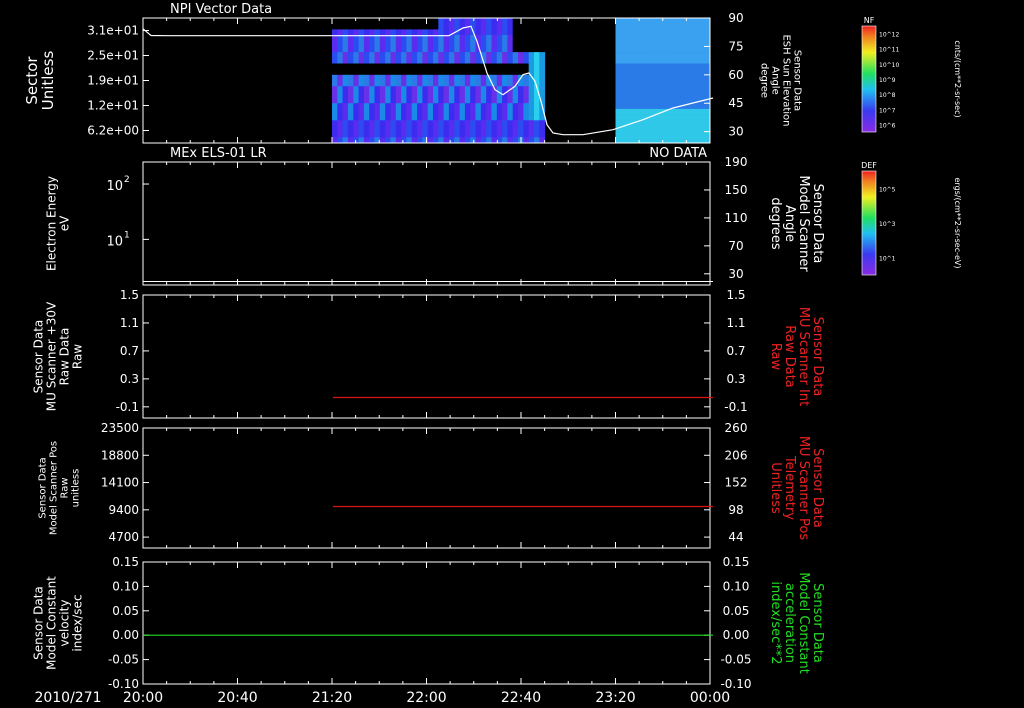 This screenshot has height=708, width=1024. I want to click on y2-tick-label: 0.7, so click(735, 351).